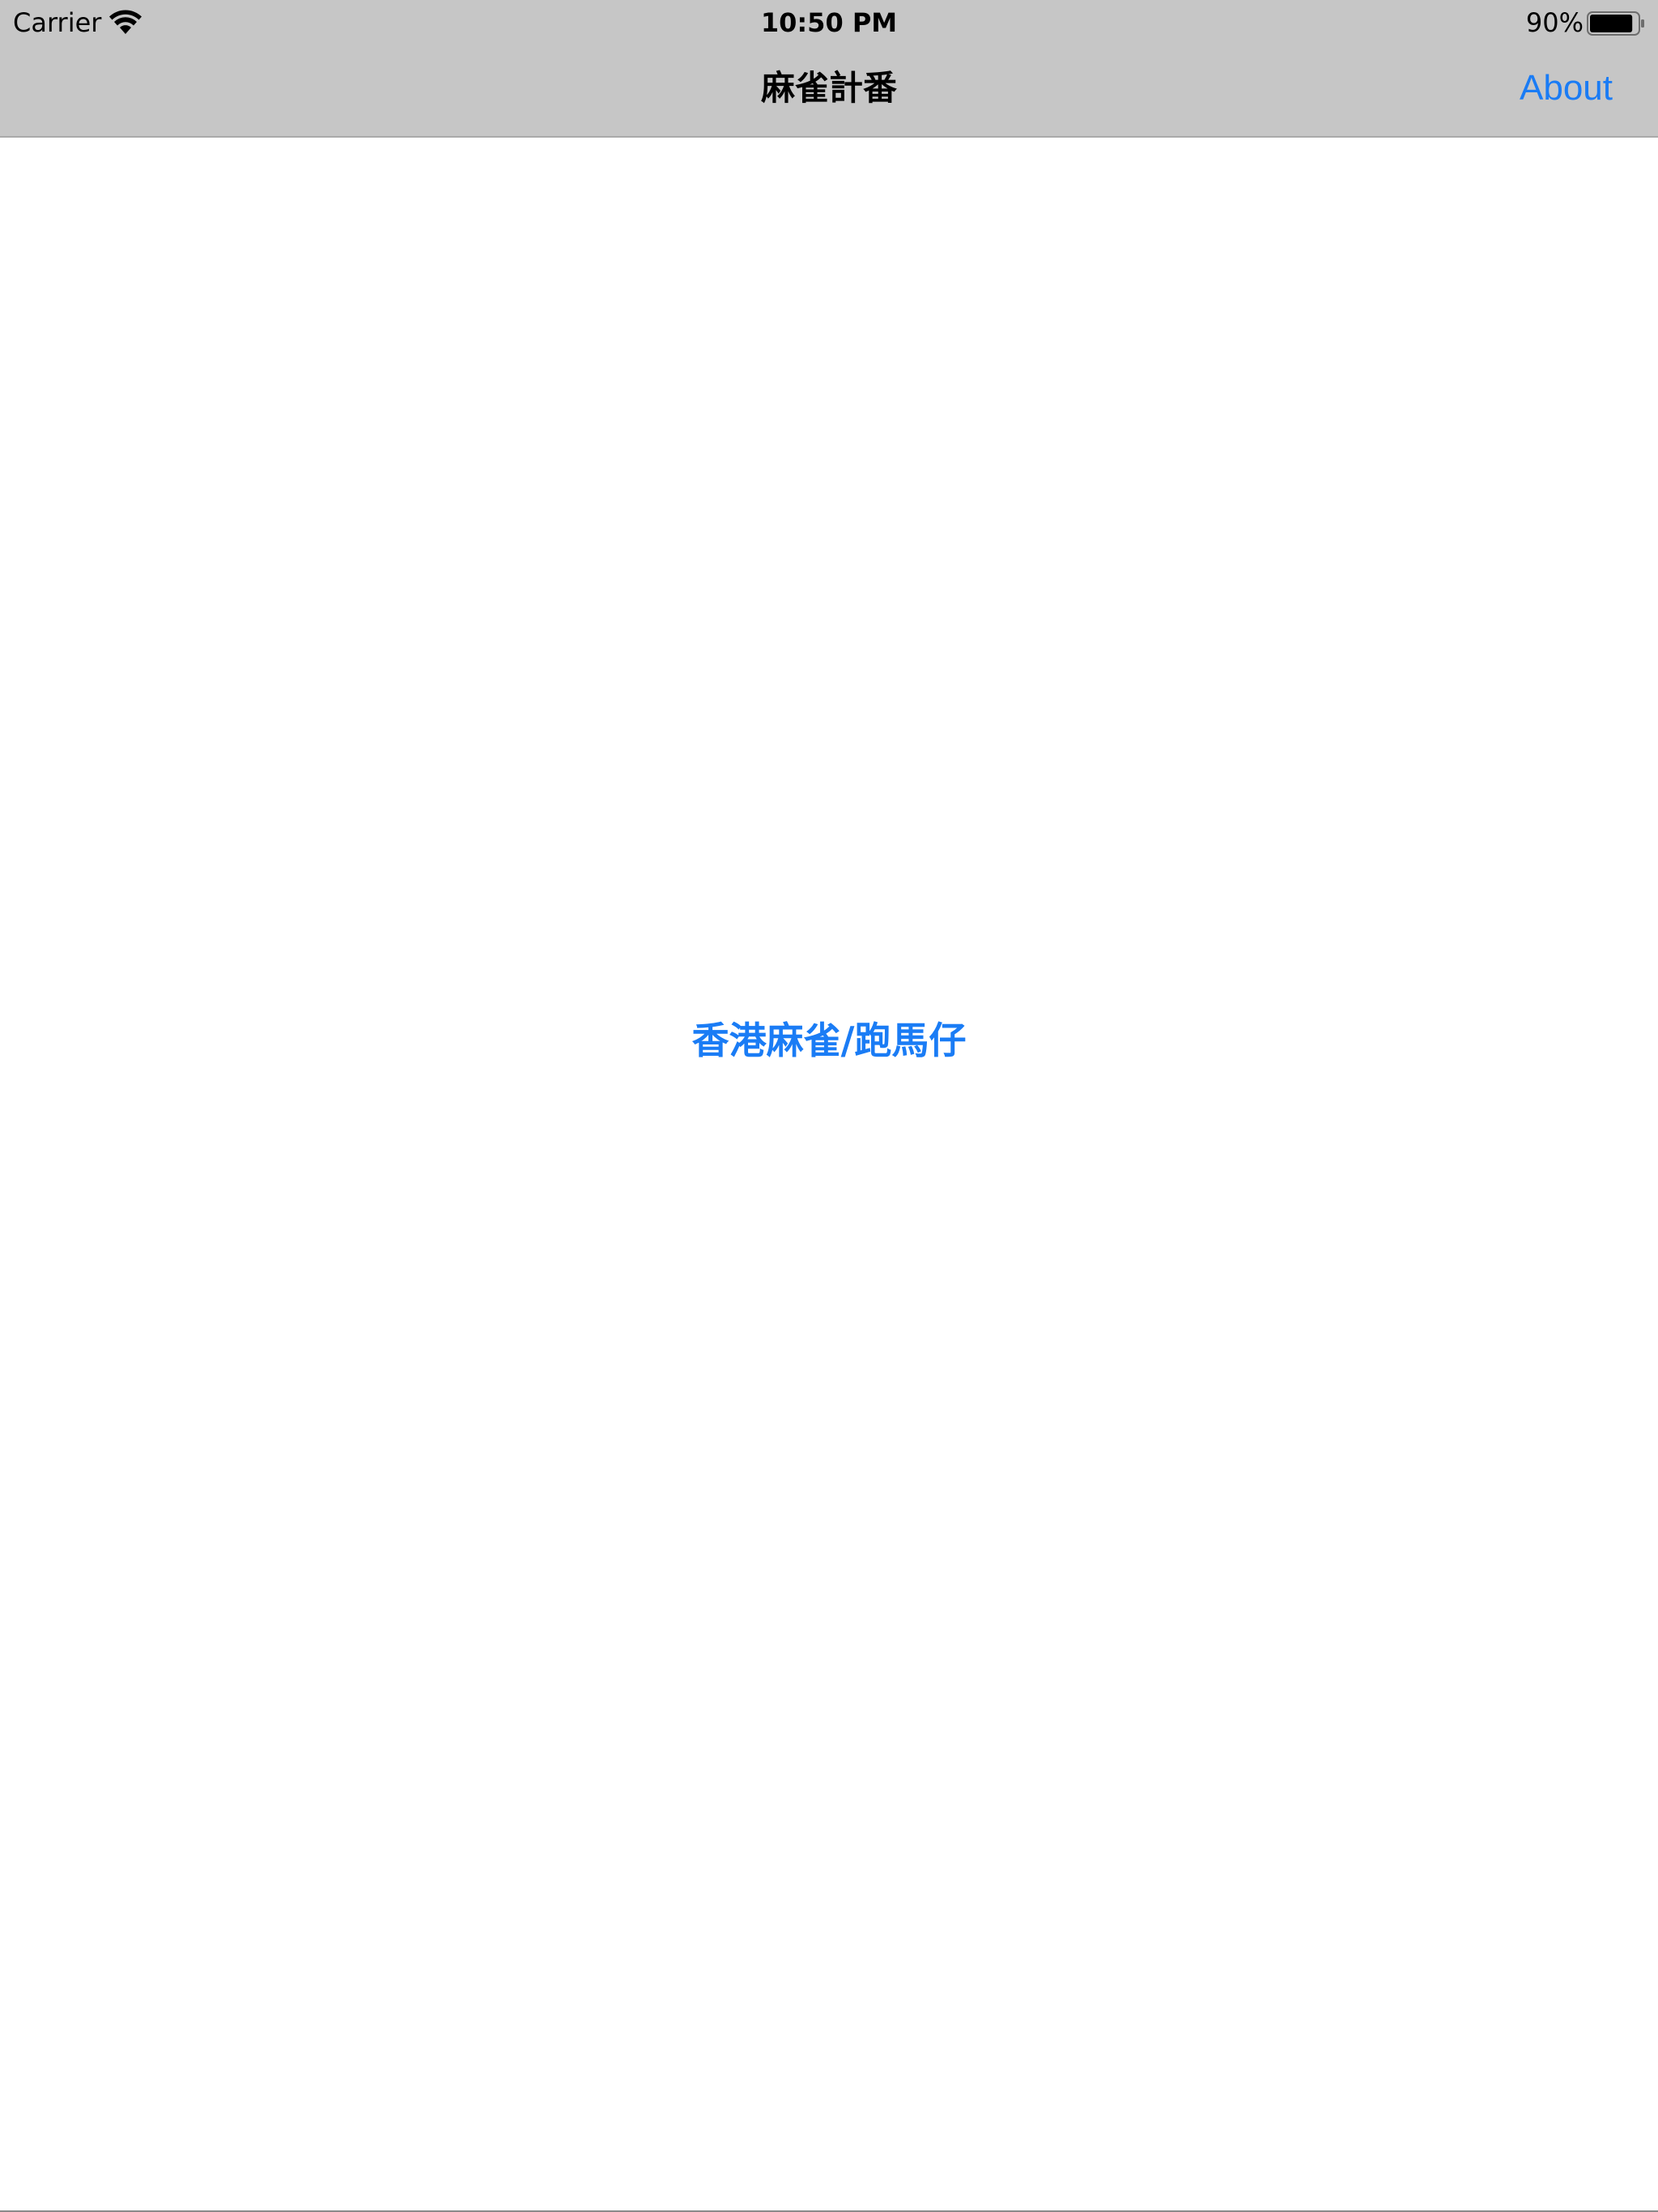 This screenshot has width=1658, height=2212. I want to click on top-bar: Carrier 10:50 PM 90% 麻雀計番 About, so click(829, 69).